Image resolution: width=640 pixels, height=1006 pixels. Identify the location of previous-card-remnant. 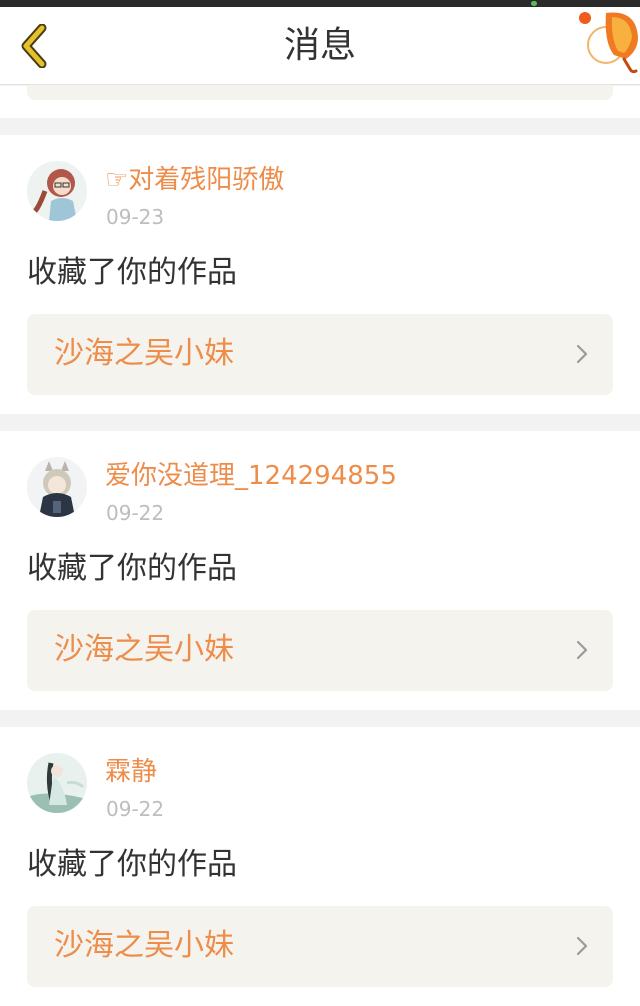
(320, 102).